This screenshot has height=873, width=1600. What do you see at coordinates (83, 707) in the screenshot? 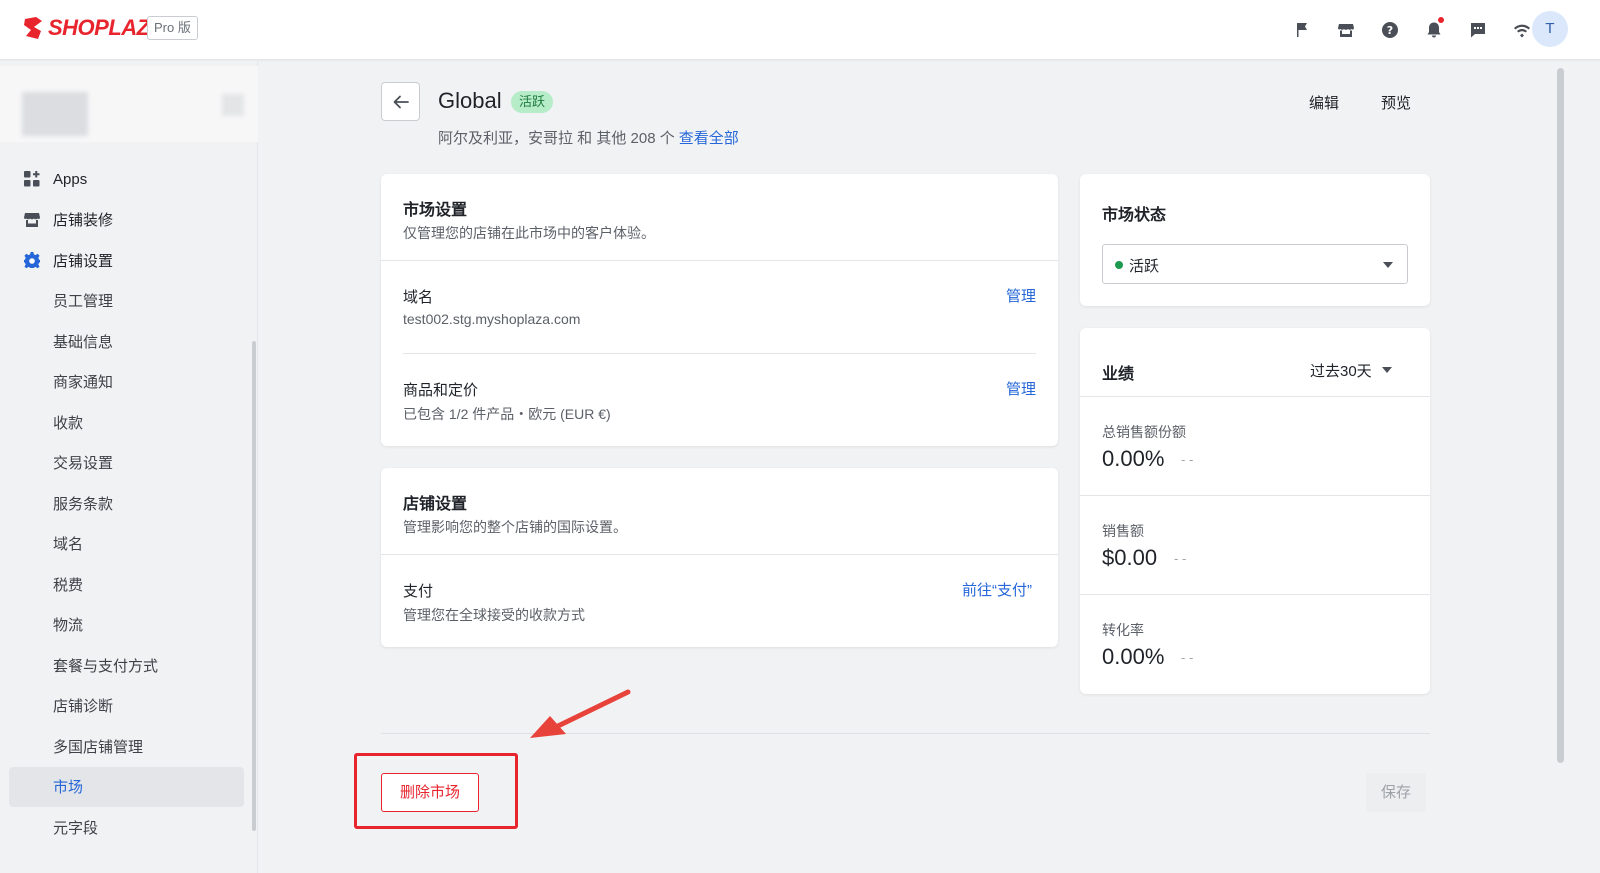
I see `sidebar-item-label: 店铺诊断` at bounding box center [83, 707].